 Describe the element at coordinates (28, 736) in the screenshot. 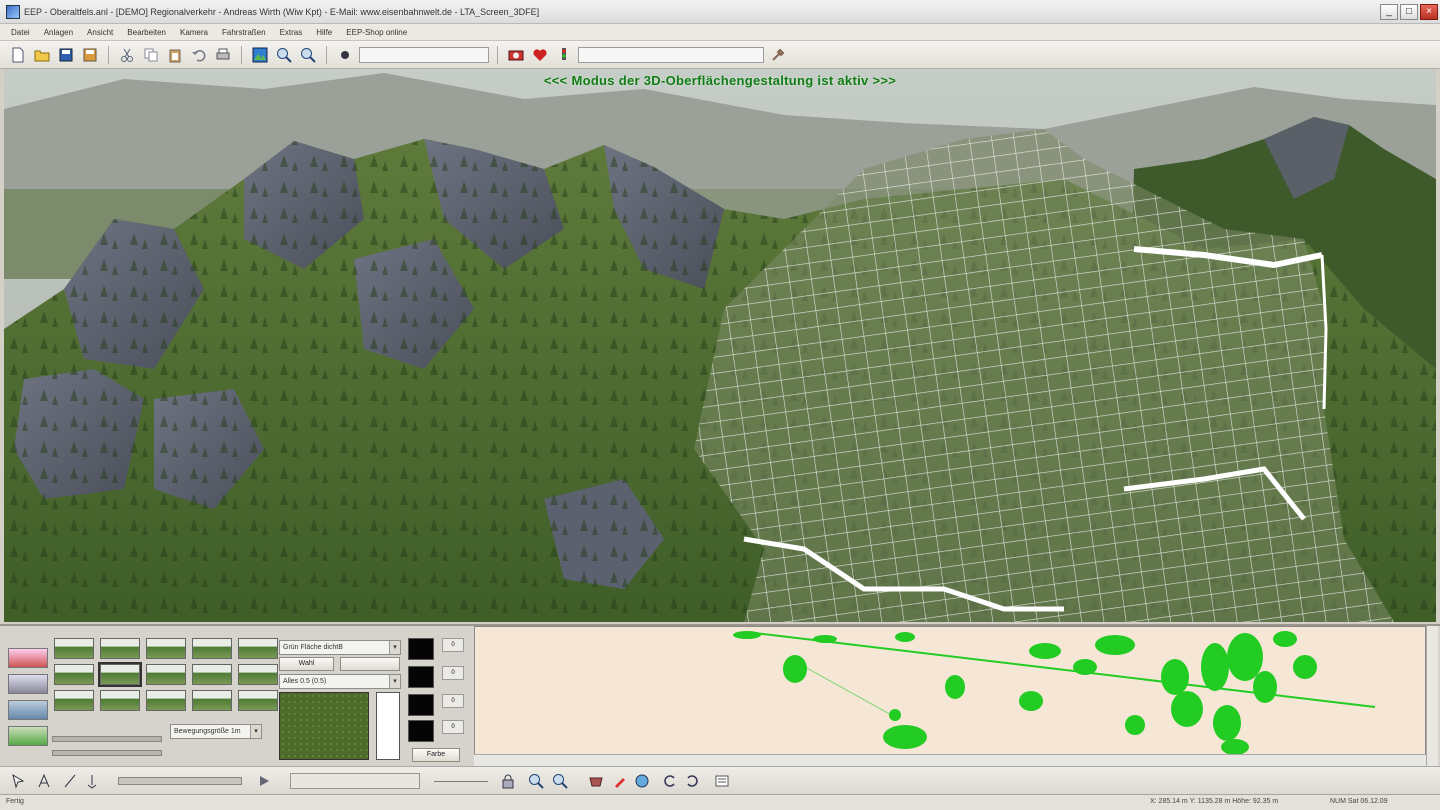

I see `side-tool-texture` at that location.